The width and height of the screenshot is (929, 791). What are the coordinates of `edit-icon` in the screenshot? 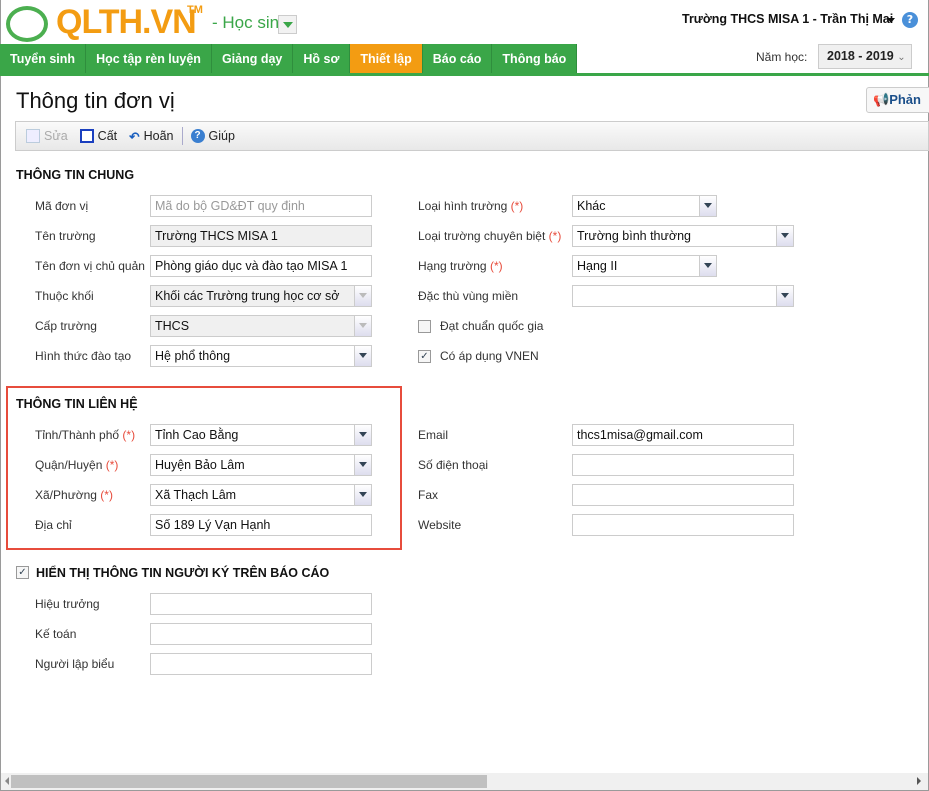 It's located at (33, 136).